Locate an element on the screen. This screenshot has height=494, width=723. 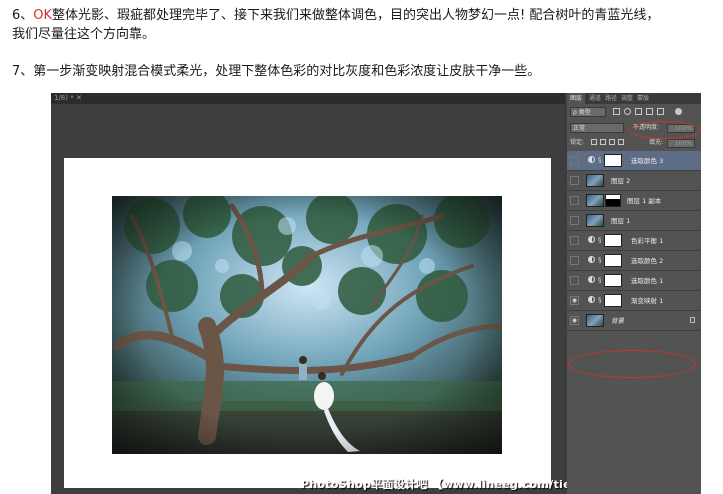
filter-toggle-icon is located at coordinates (678, 111).